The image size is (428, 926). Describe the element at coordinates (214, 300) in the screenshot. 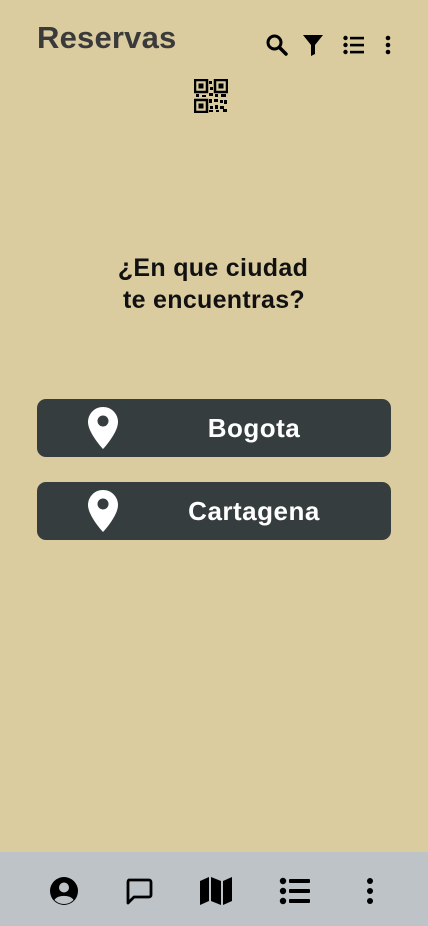

I see `question-line-2: te encuentras?` at that location.